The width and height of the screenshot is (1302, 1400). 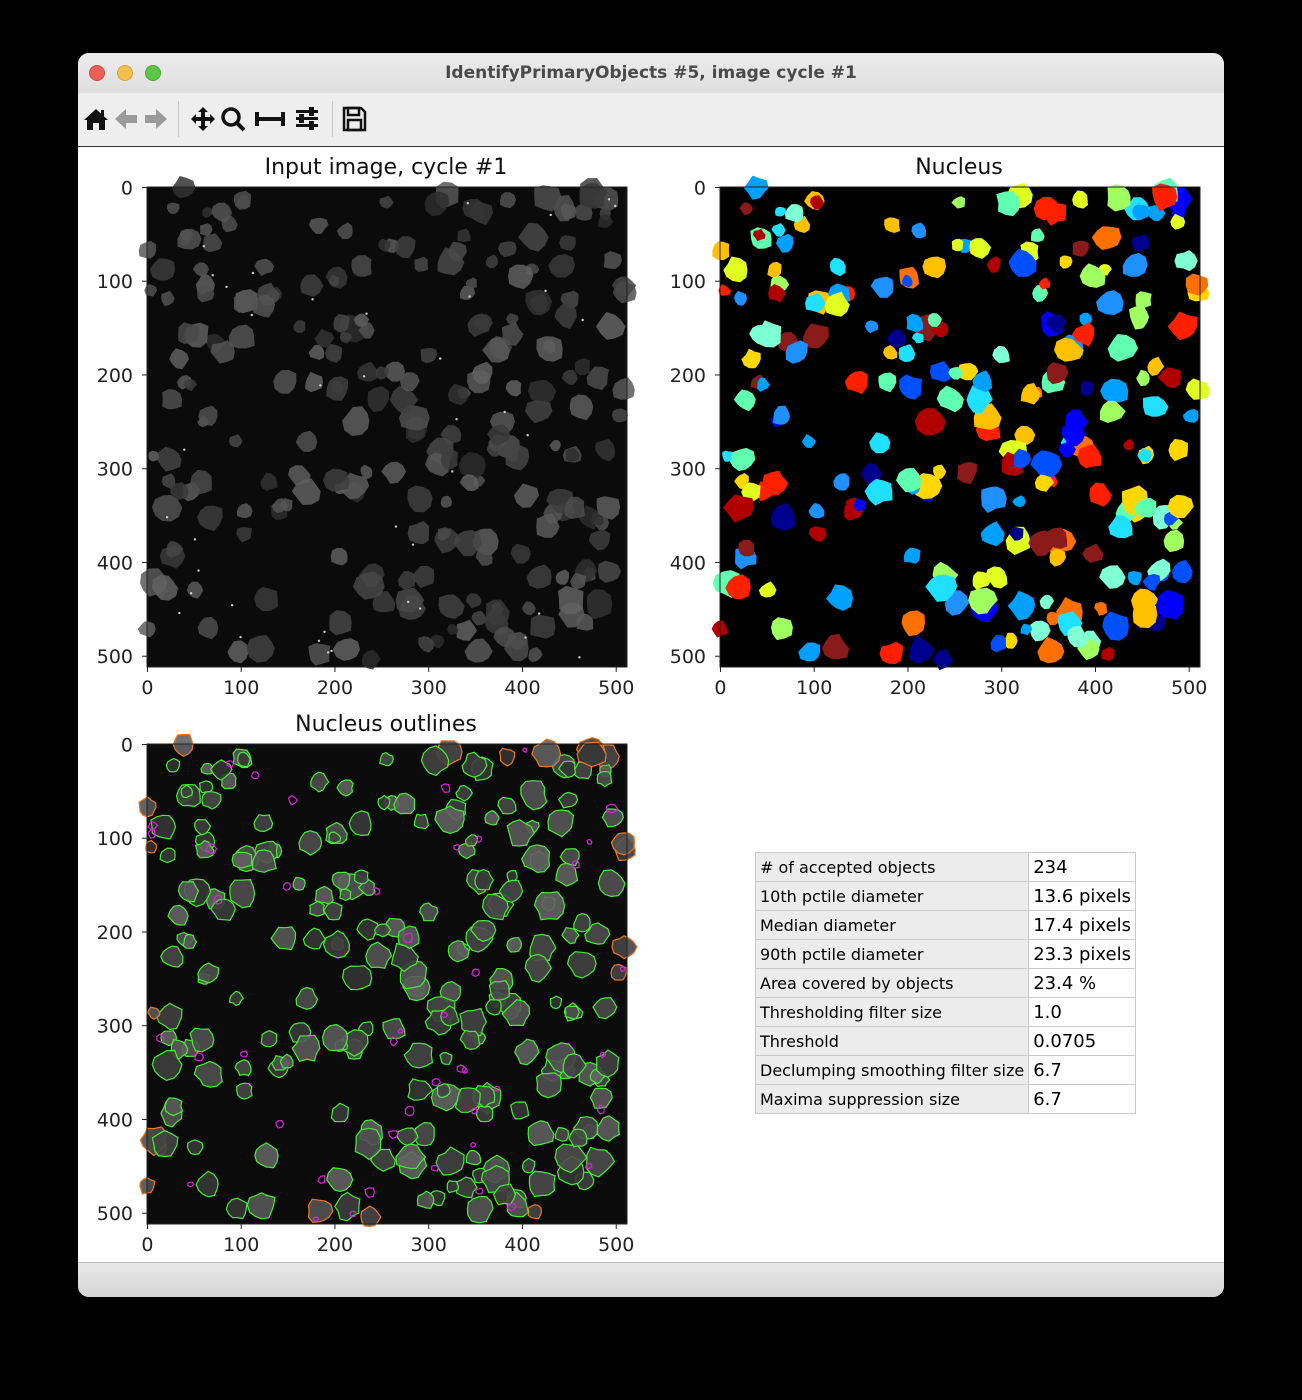 I want to click on save-button, so click(x=354, y=119).